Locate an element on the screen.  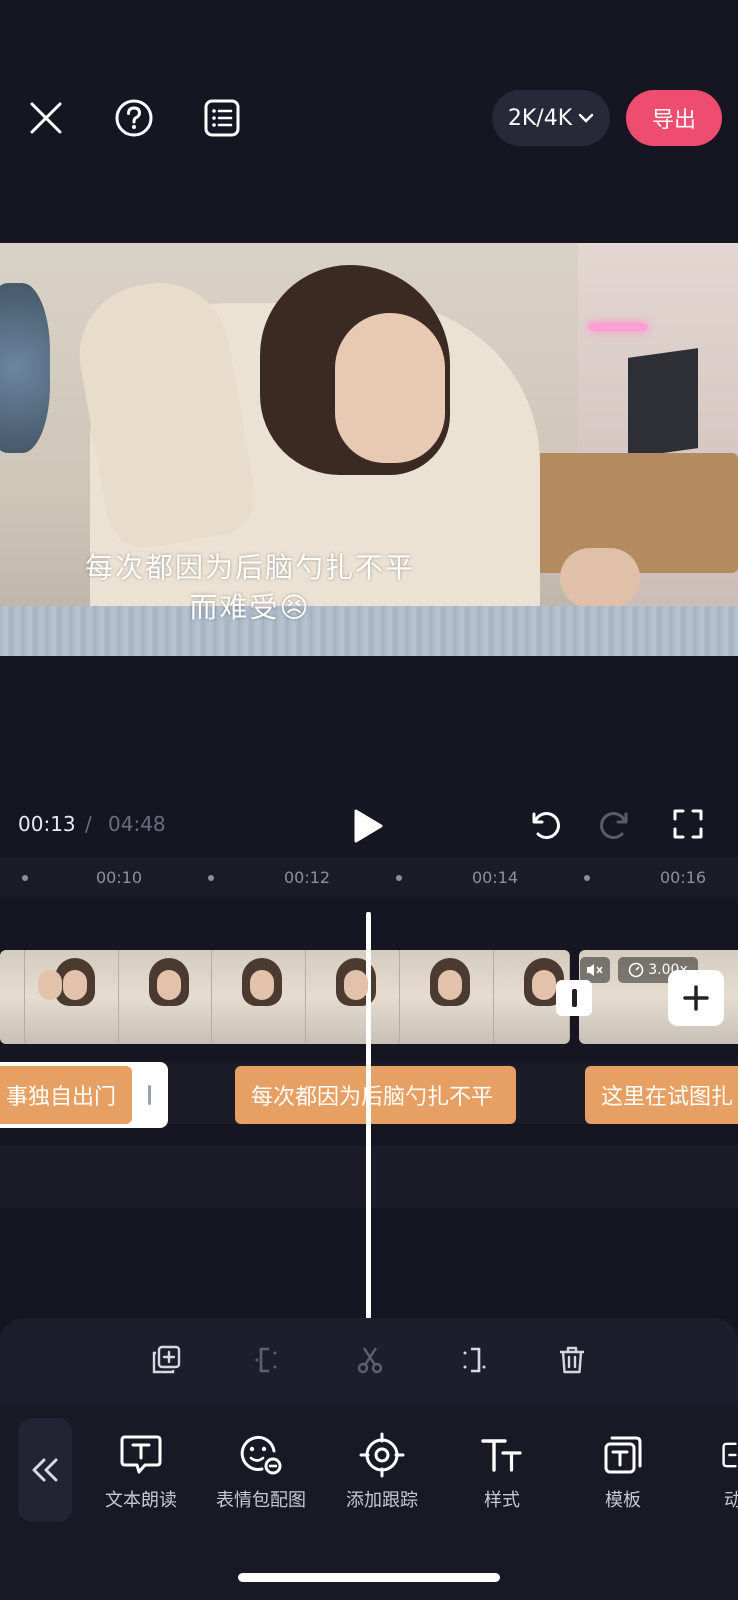
tick-label: 00:10 is located at coordinates (119, 877).